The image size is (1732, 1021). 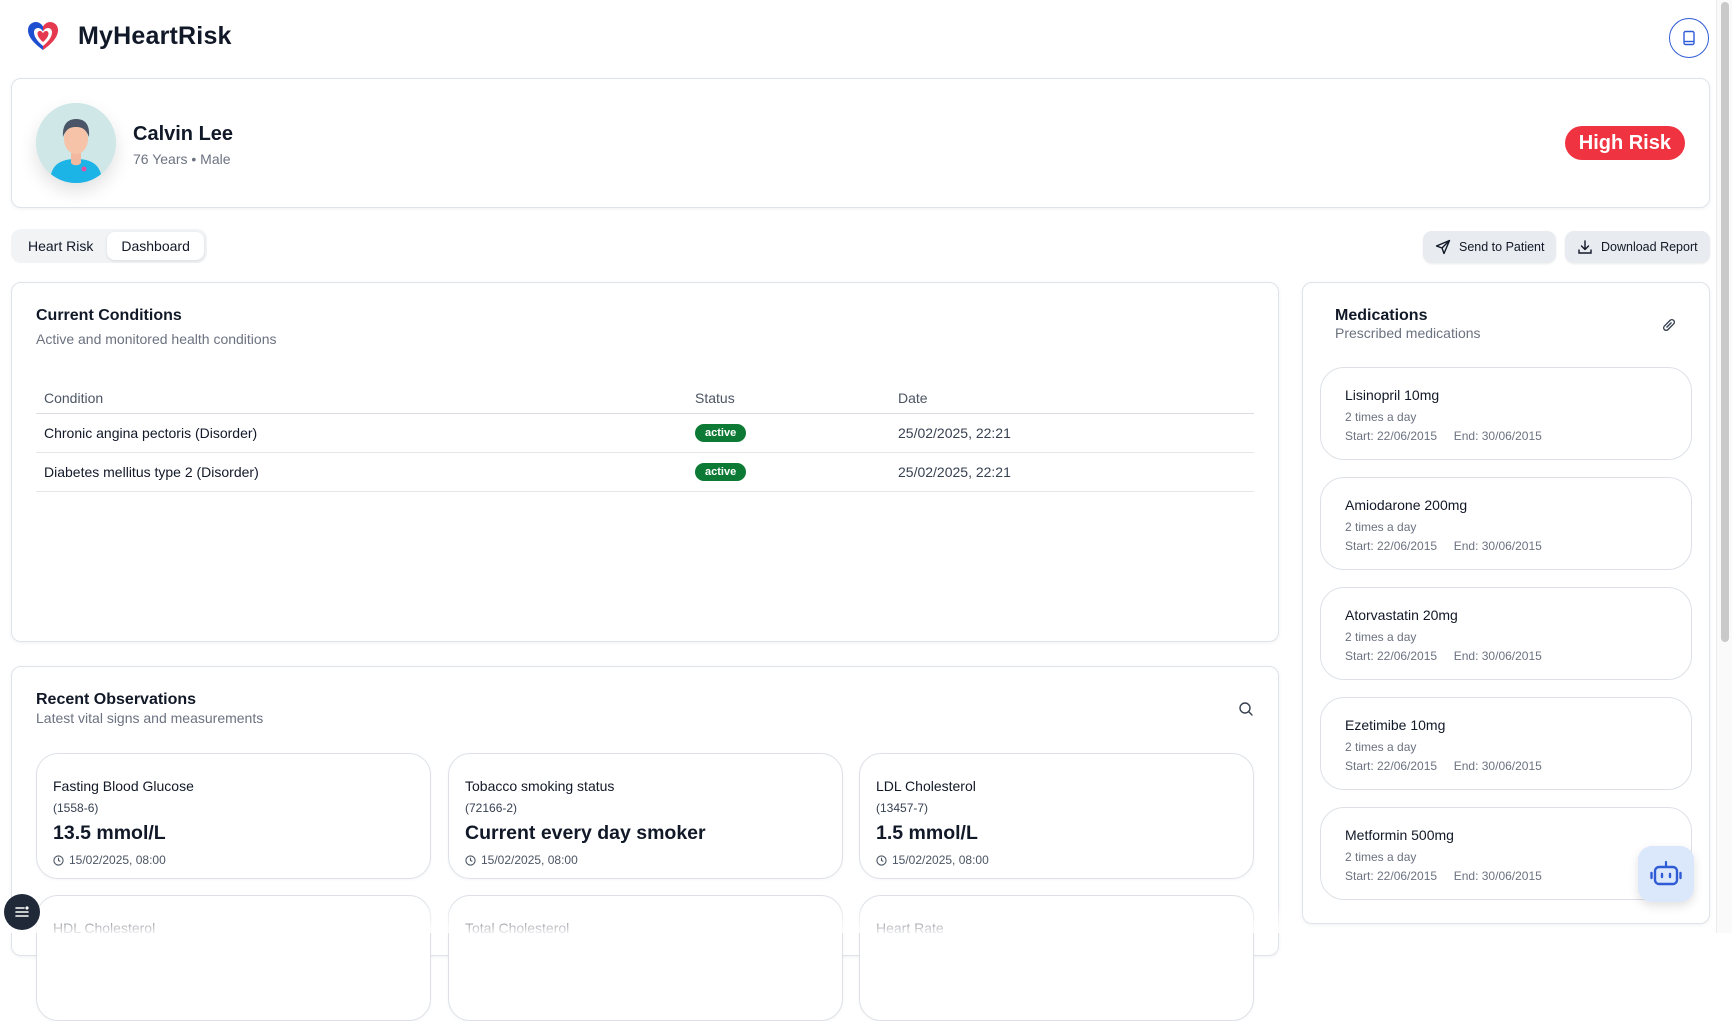 I want to click on chatbot-button, so click(x=1666, y=874).